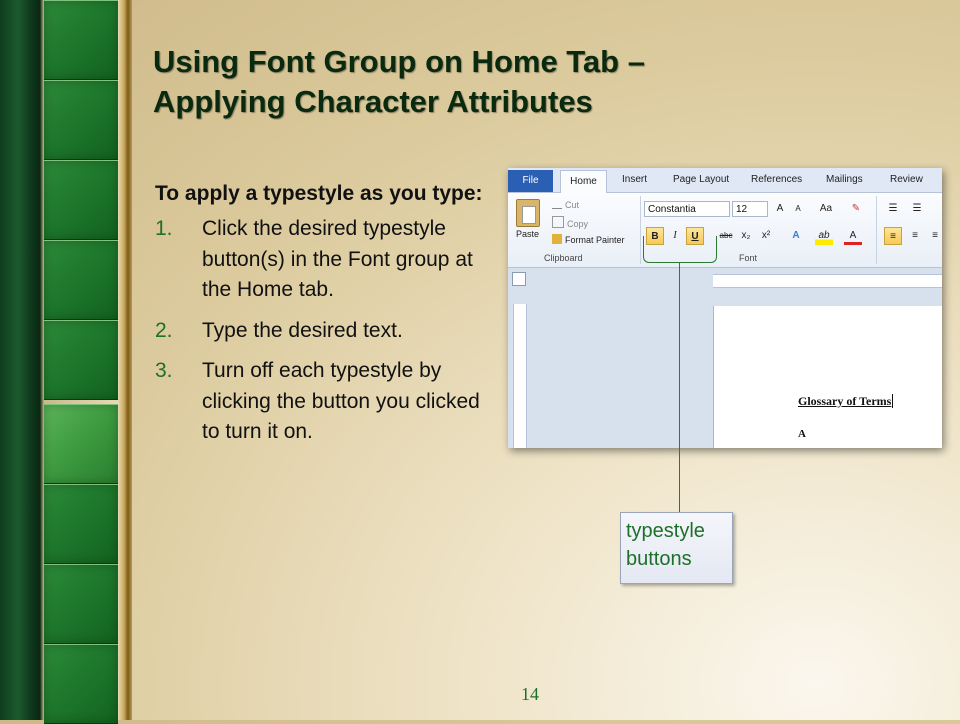 The image size is (960, 724). What do you see at coordinates (563, 258) in the screenshot?
I see `clipboard-group-label: Clipboard` at bounding box center [563, 258].